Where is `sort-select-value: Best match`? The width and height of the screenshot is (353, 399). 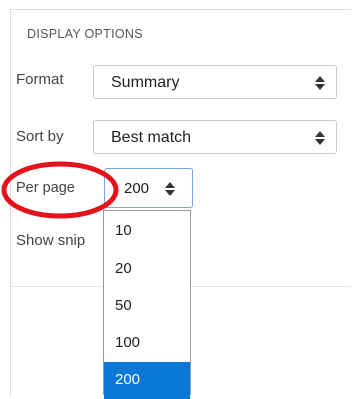 sort-select-value: Best match is located at coordinates (151, 137).